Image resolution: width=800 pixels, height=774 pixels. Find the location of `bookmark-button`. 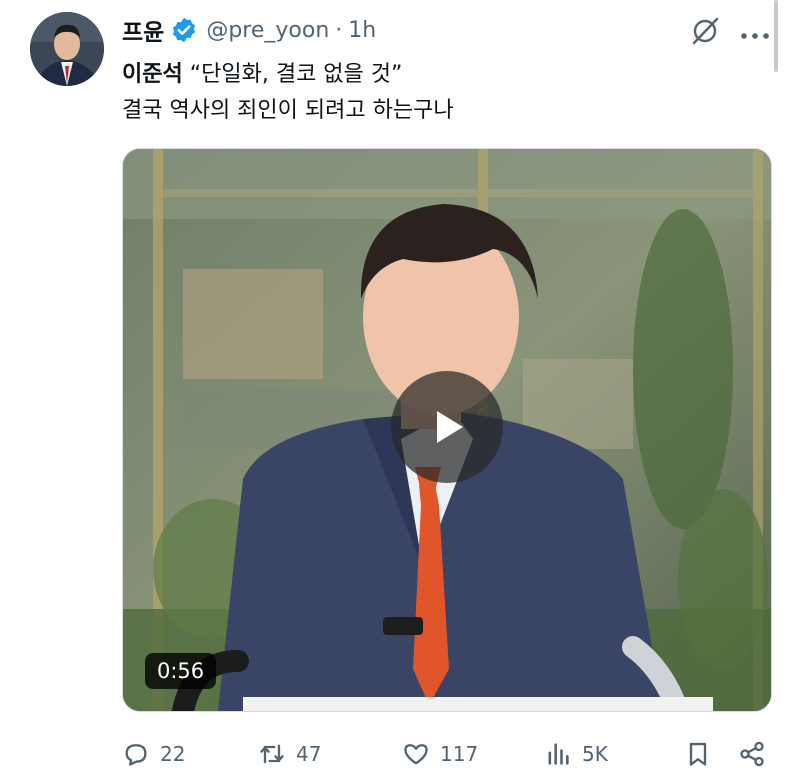

bookmark-button is located at coordinates (703, 754).